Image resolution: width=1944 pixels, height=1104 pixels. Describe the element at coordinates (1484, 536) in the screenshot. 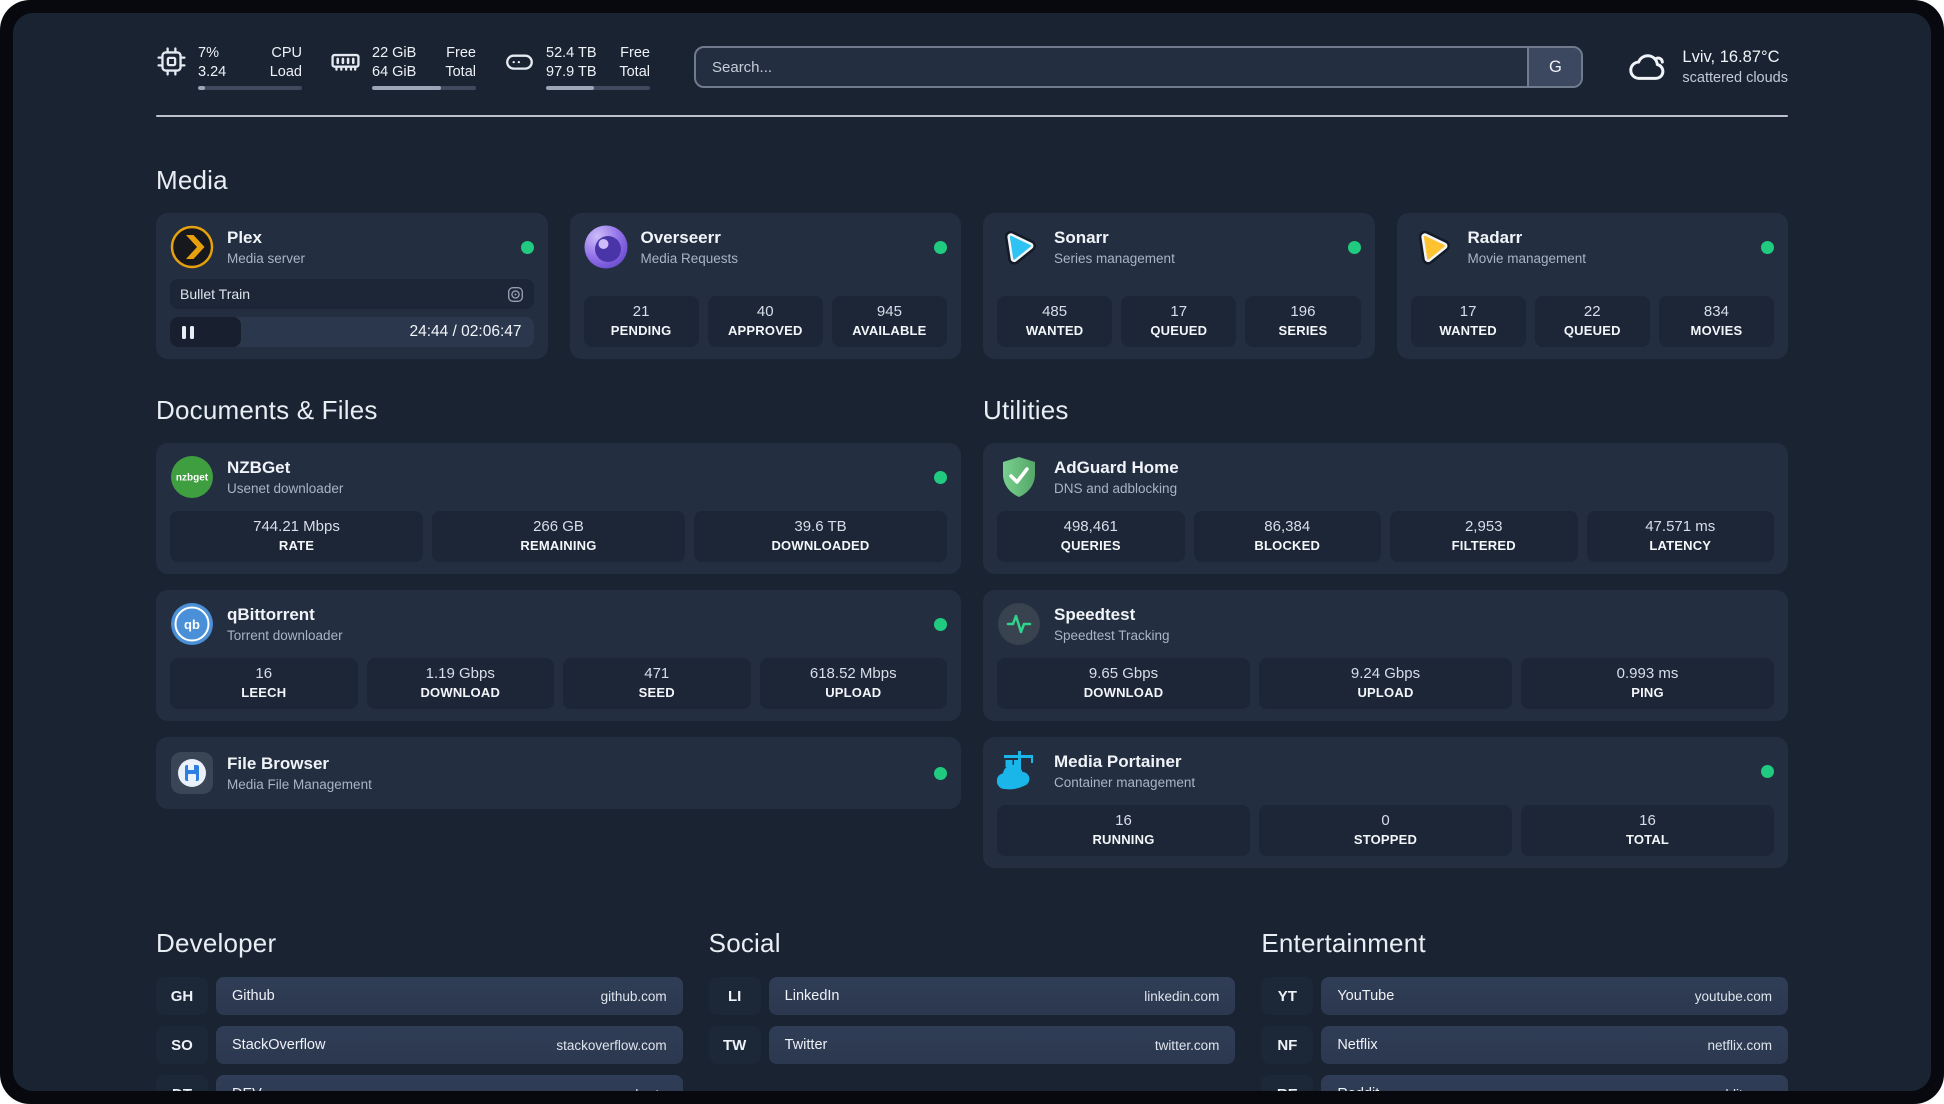

I see `stat-filtered: 2,953 FILTERED` at that location.